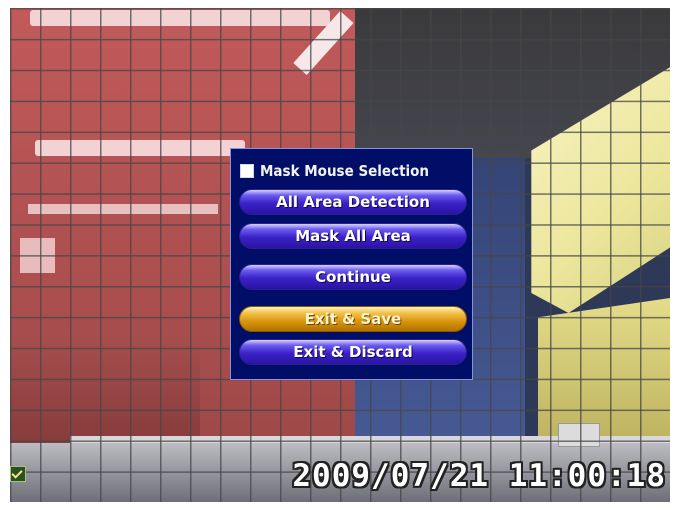 The width and height of the screenshot is (678, 510). What do you see at coordinates (353, 319) in the screenshot?
I see `exit-and-save-button: Exit & Save` at bounding box center [353, 319].